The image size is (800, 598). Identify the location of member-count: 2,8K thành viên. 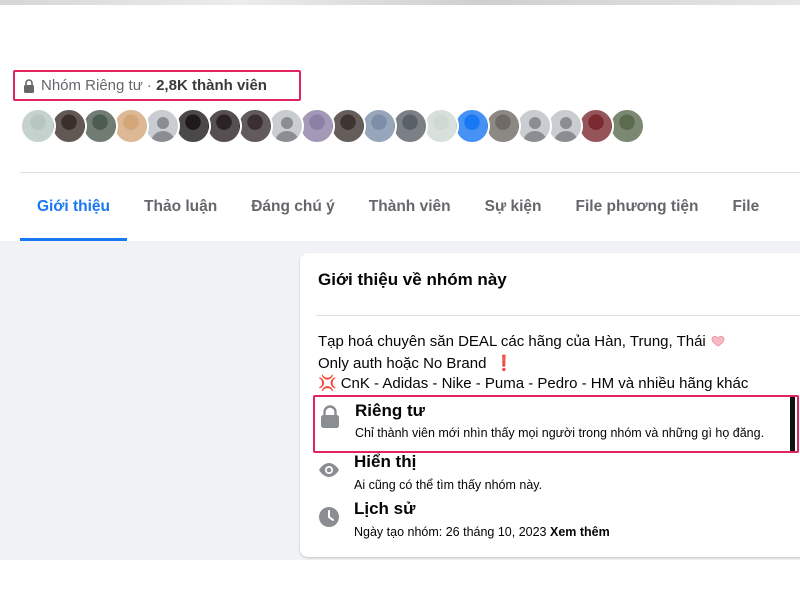
(211, 85).